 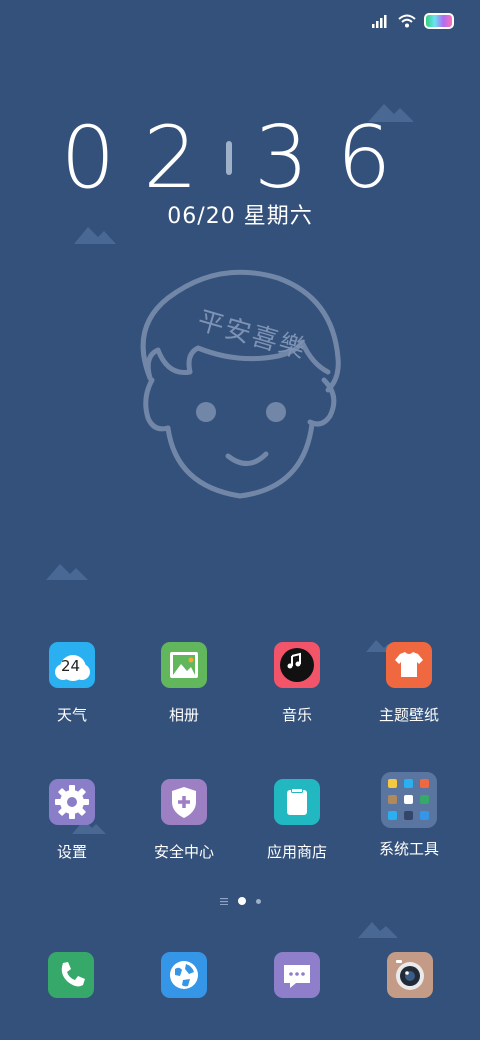 I want to click on app-weather: 24 天气, so click(x=72, y=683).